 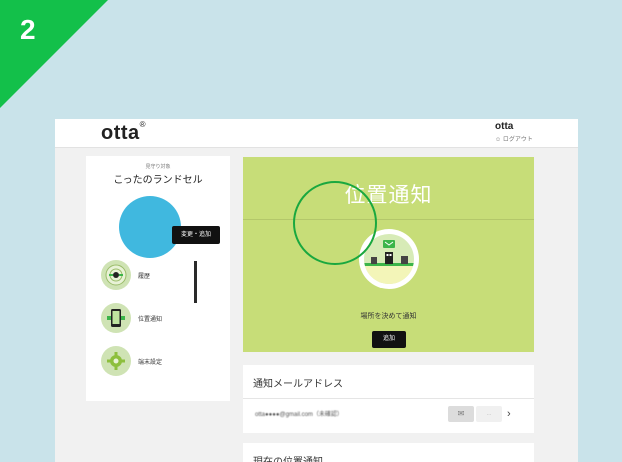 I want to click on registered-mark: ®, so click(x=143, y=125).